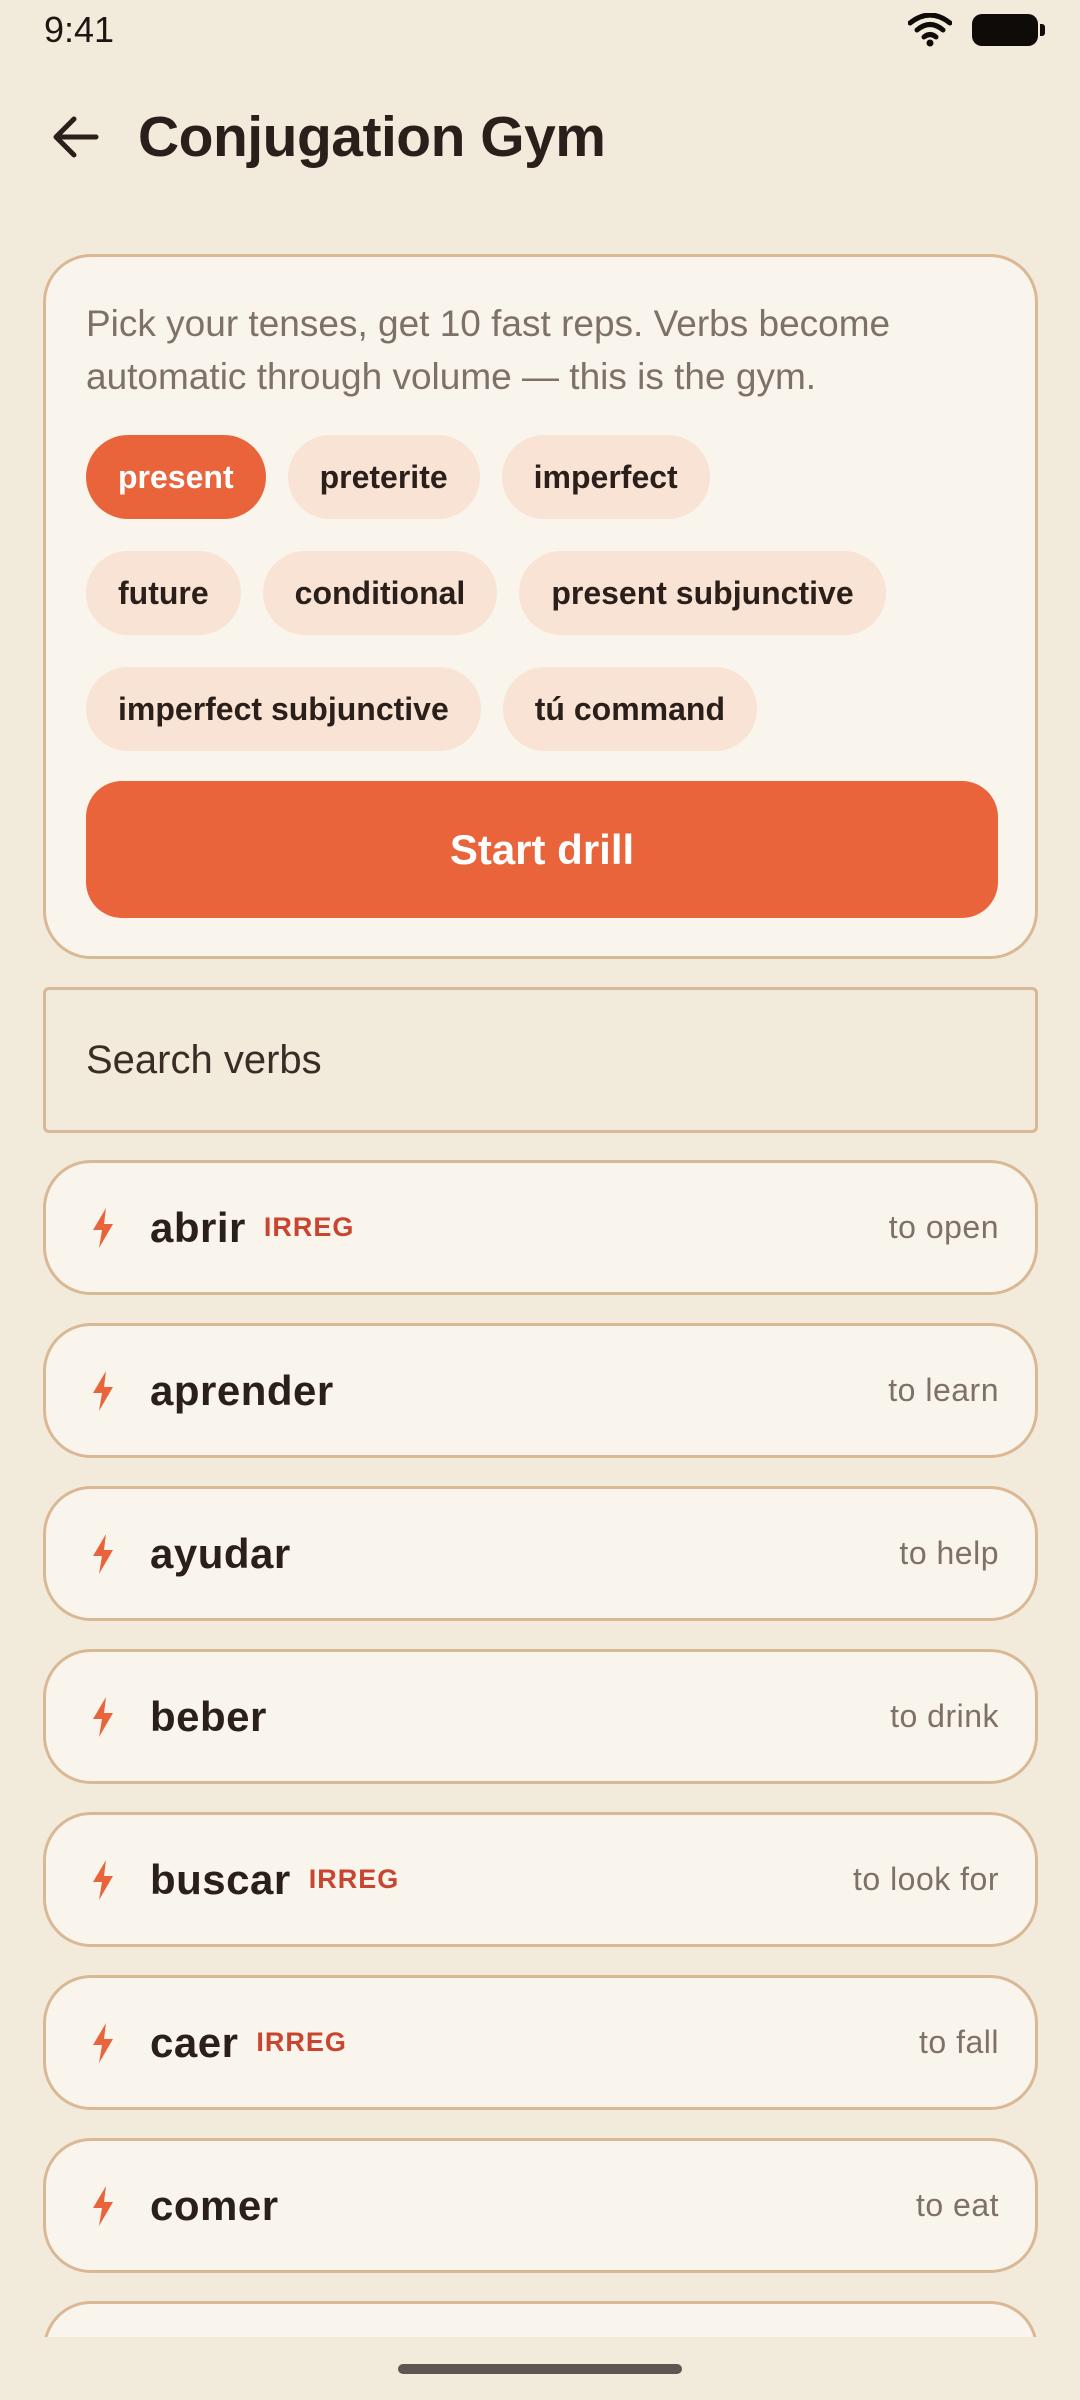 Image resolution: width=1080 pixels, height=2400 pixels. What do you see at coordinates (540, 1390) in the screenshot?
I see `verb-row-aprender: aprender to learn` at bounding box center [540, 1390].